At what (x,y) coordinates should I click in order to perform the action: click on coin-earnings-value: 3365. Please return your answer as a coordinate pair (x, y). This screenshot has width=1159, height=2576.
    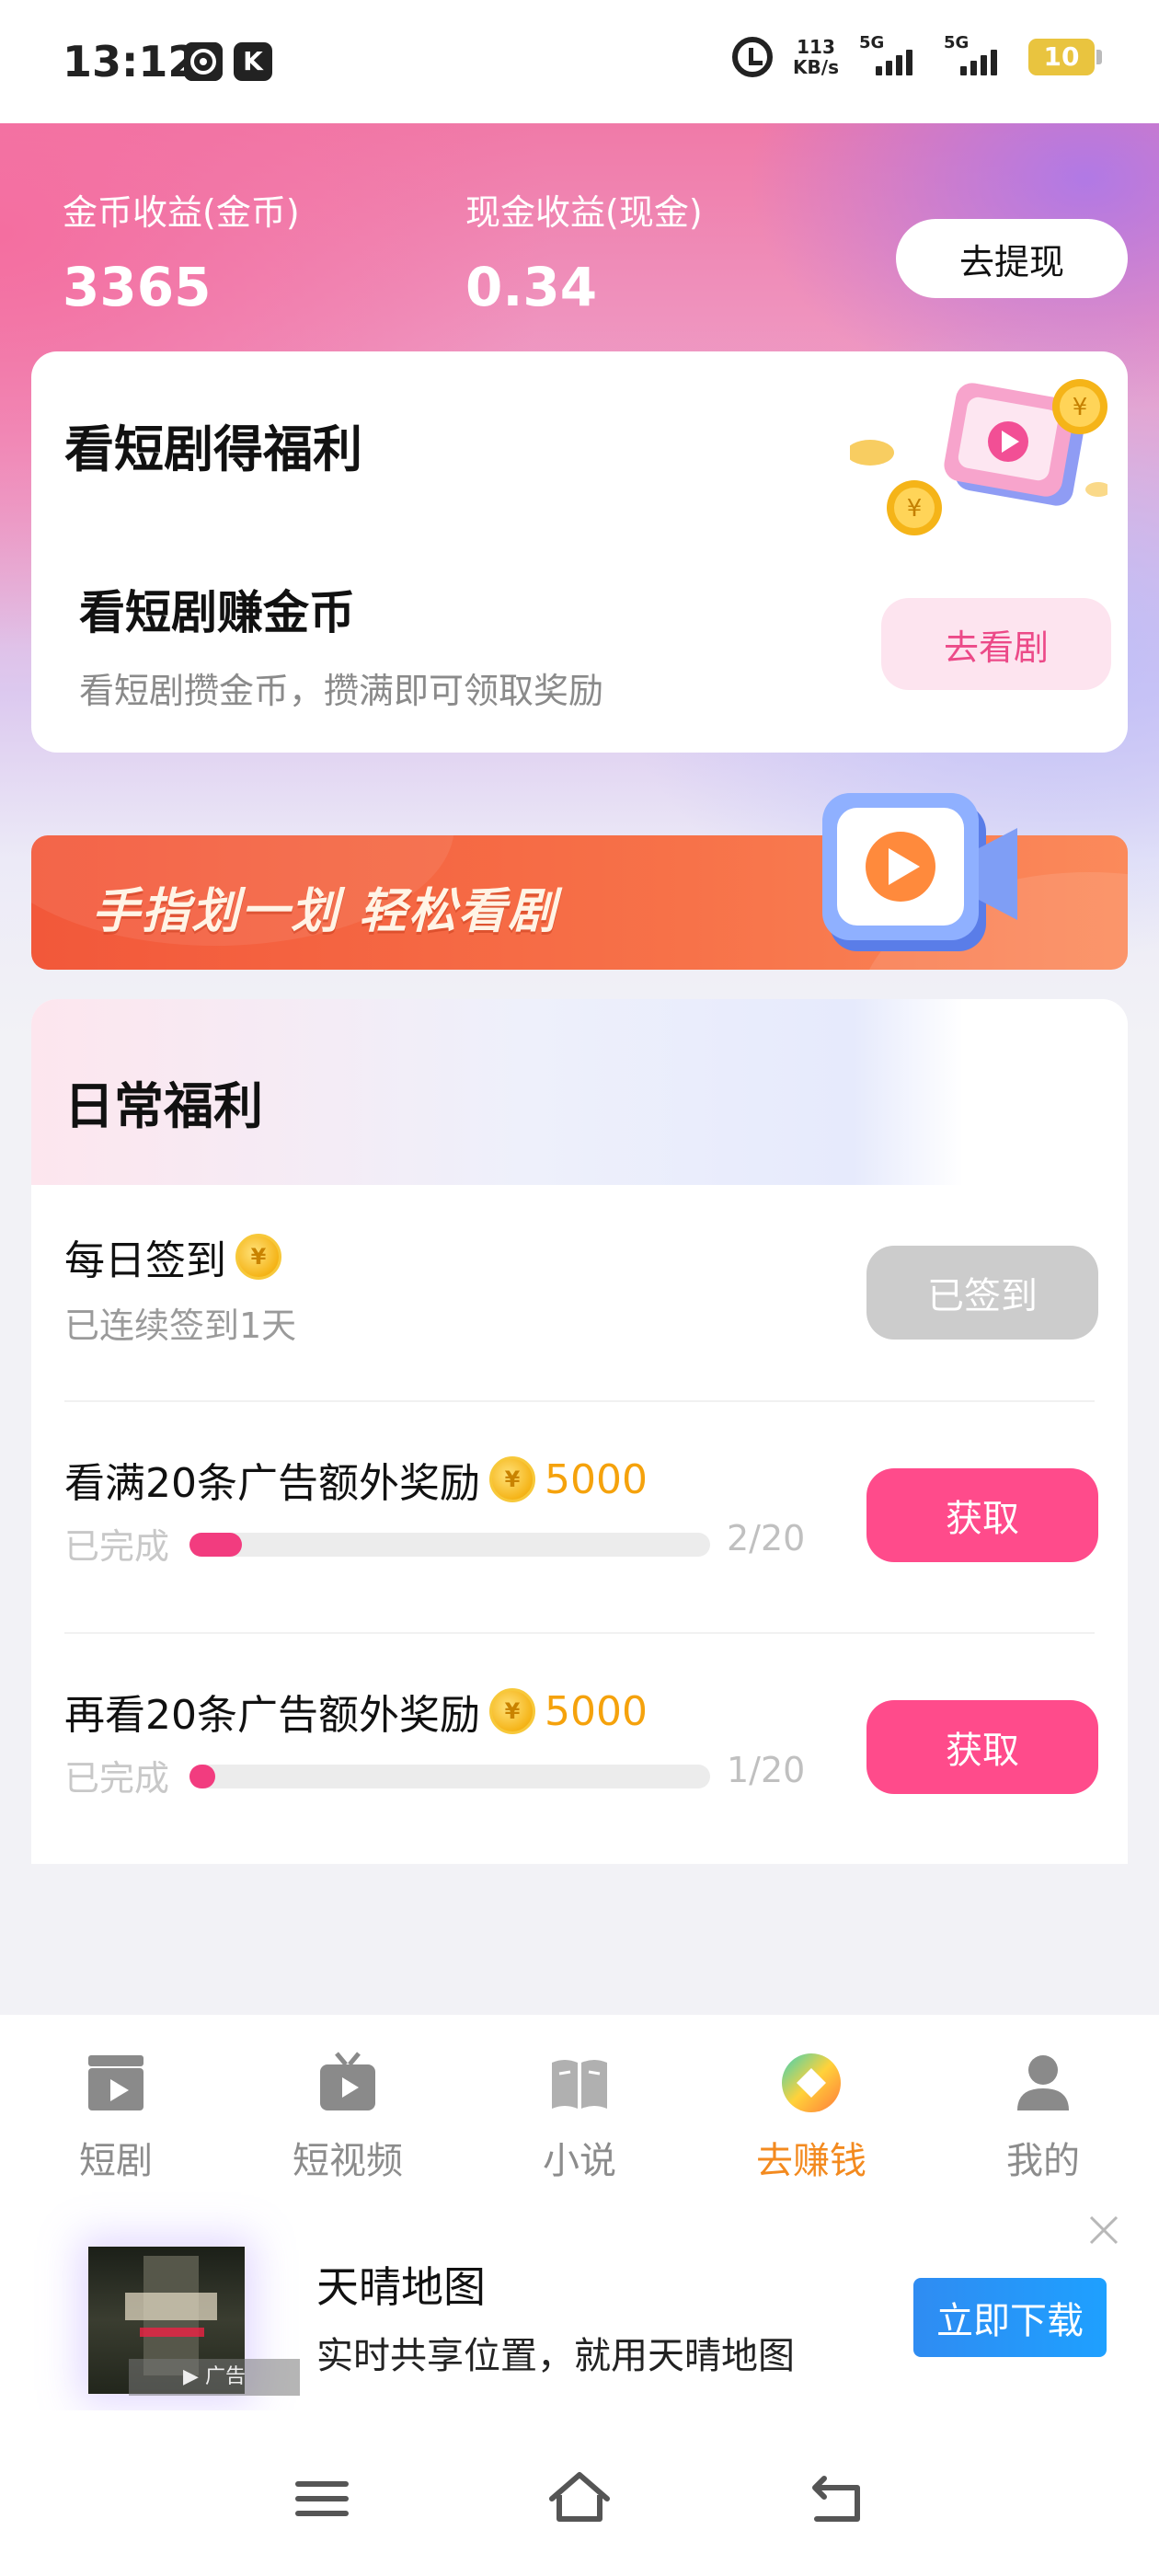
    Looking at the image, I should click on (137, 287).